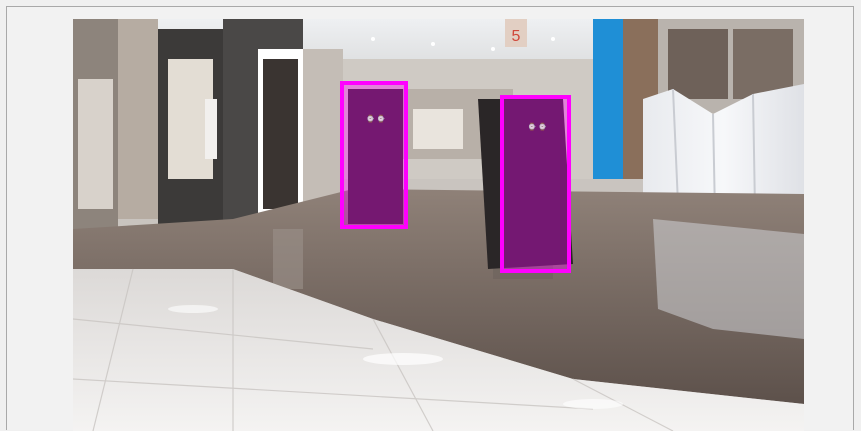  What do you see at coordinates (535, 184) in the screenshot?
I see `detection-box-sign-2: ⌚ ⌚` at bounding box center [535, 184].